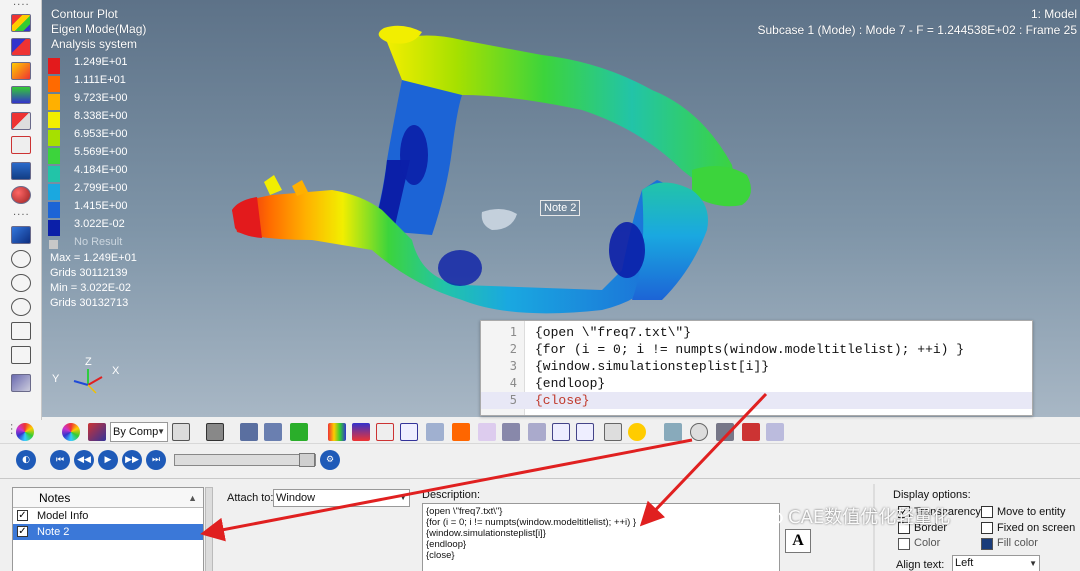 The height and width of the screenshot is (571, 1080). What do you see at coordinates (21, 307) in the screenshot?
I see `eye-filter-icon` at bounding box center [21, 307].